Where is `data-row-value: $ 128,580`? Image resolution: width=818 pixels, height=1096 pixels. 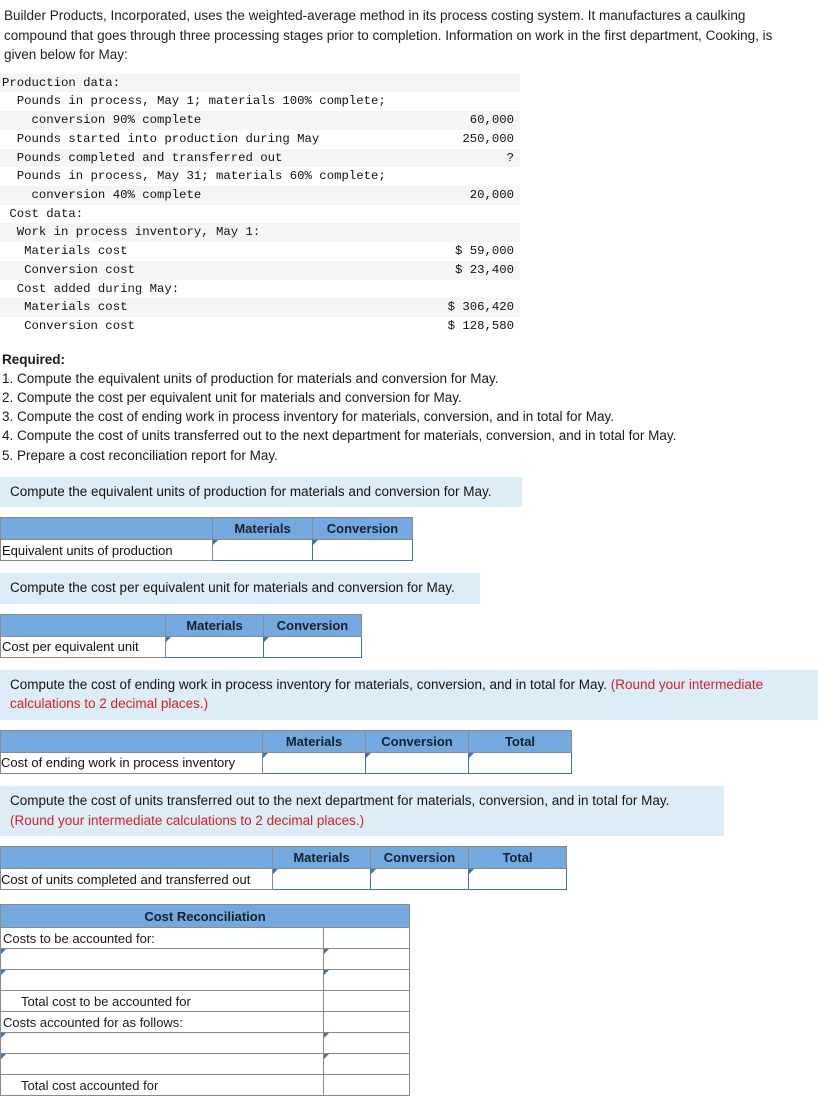
data-row-value: $ 128,580 is located at coordinates (480, 326).